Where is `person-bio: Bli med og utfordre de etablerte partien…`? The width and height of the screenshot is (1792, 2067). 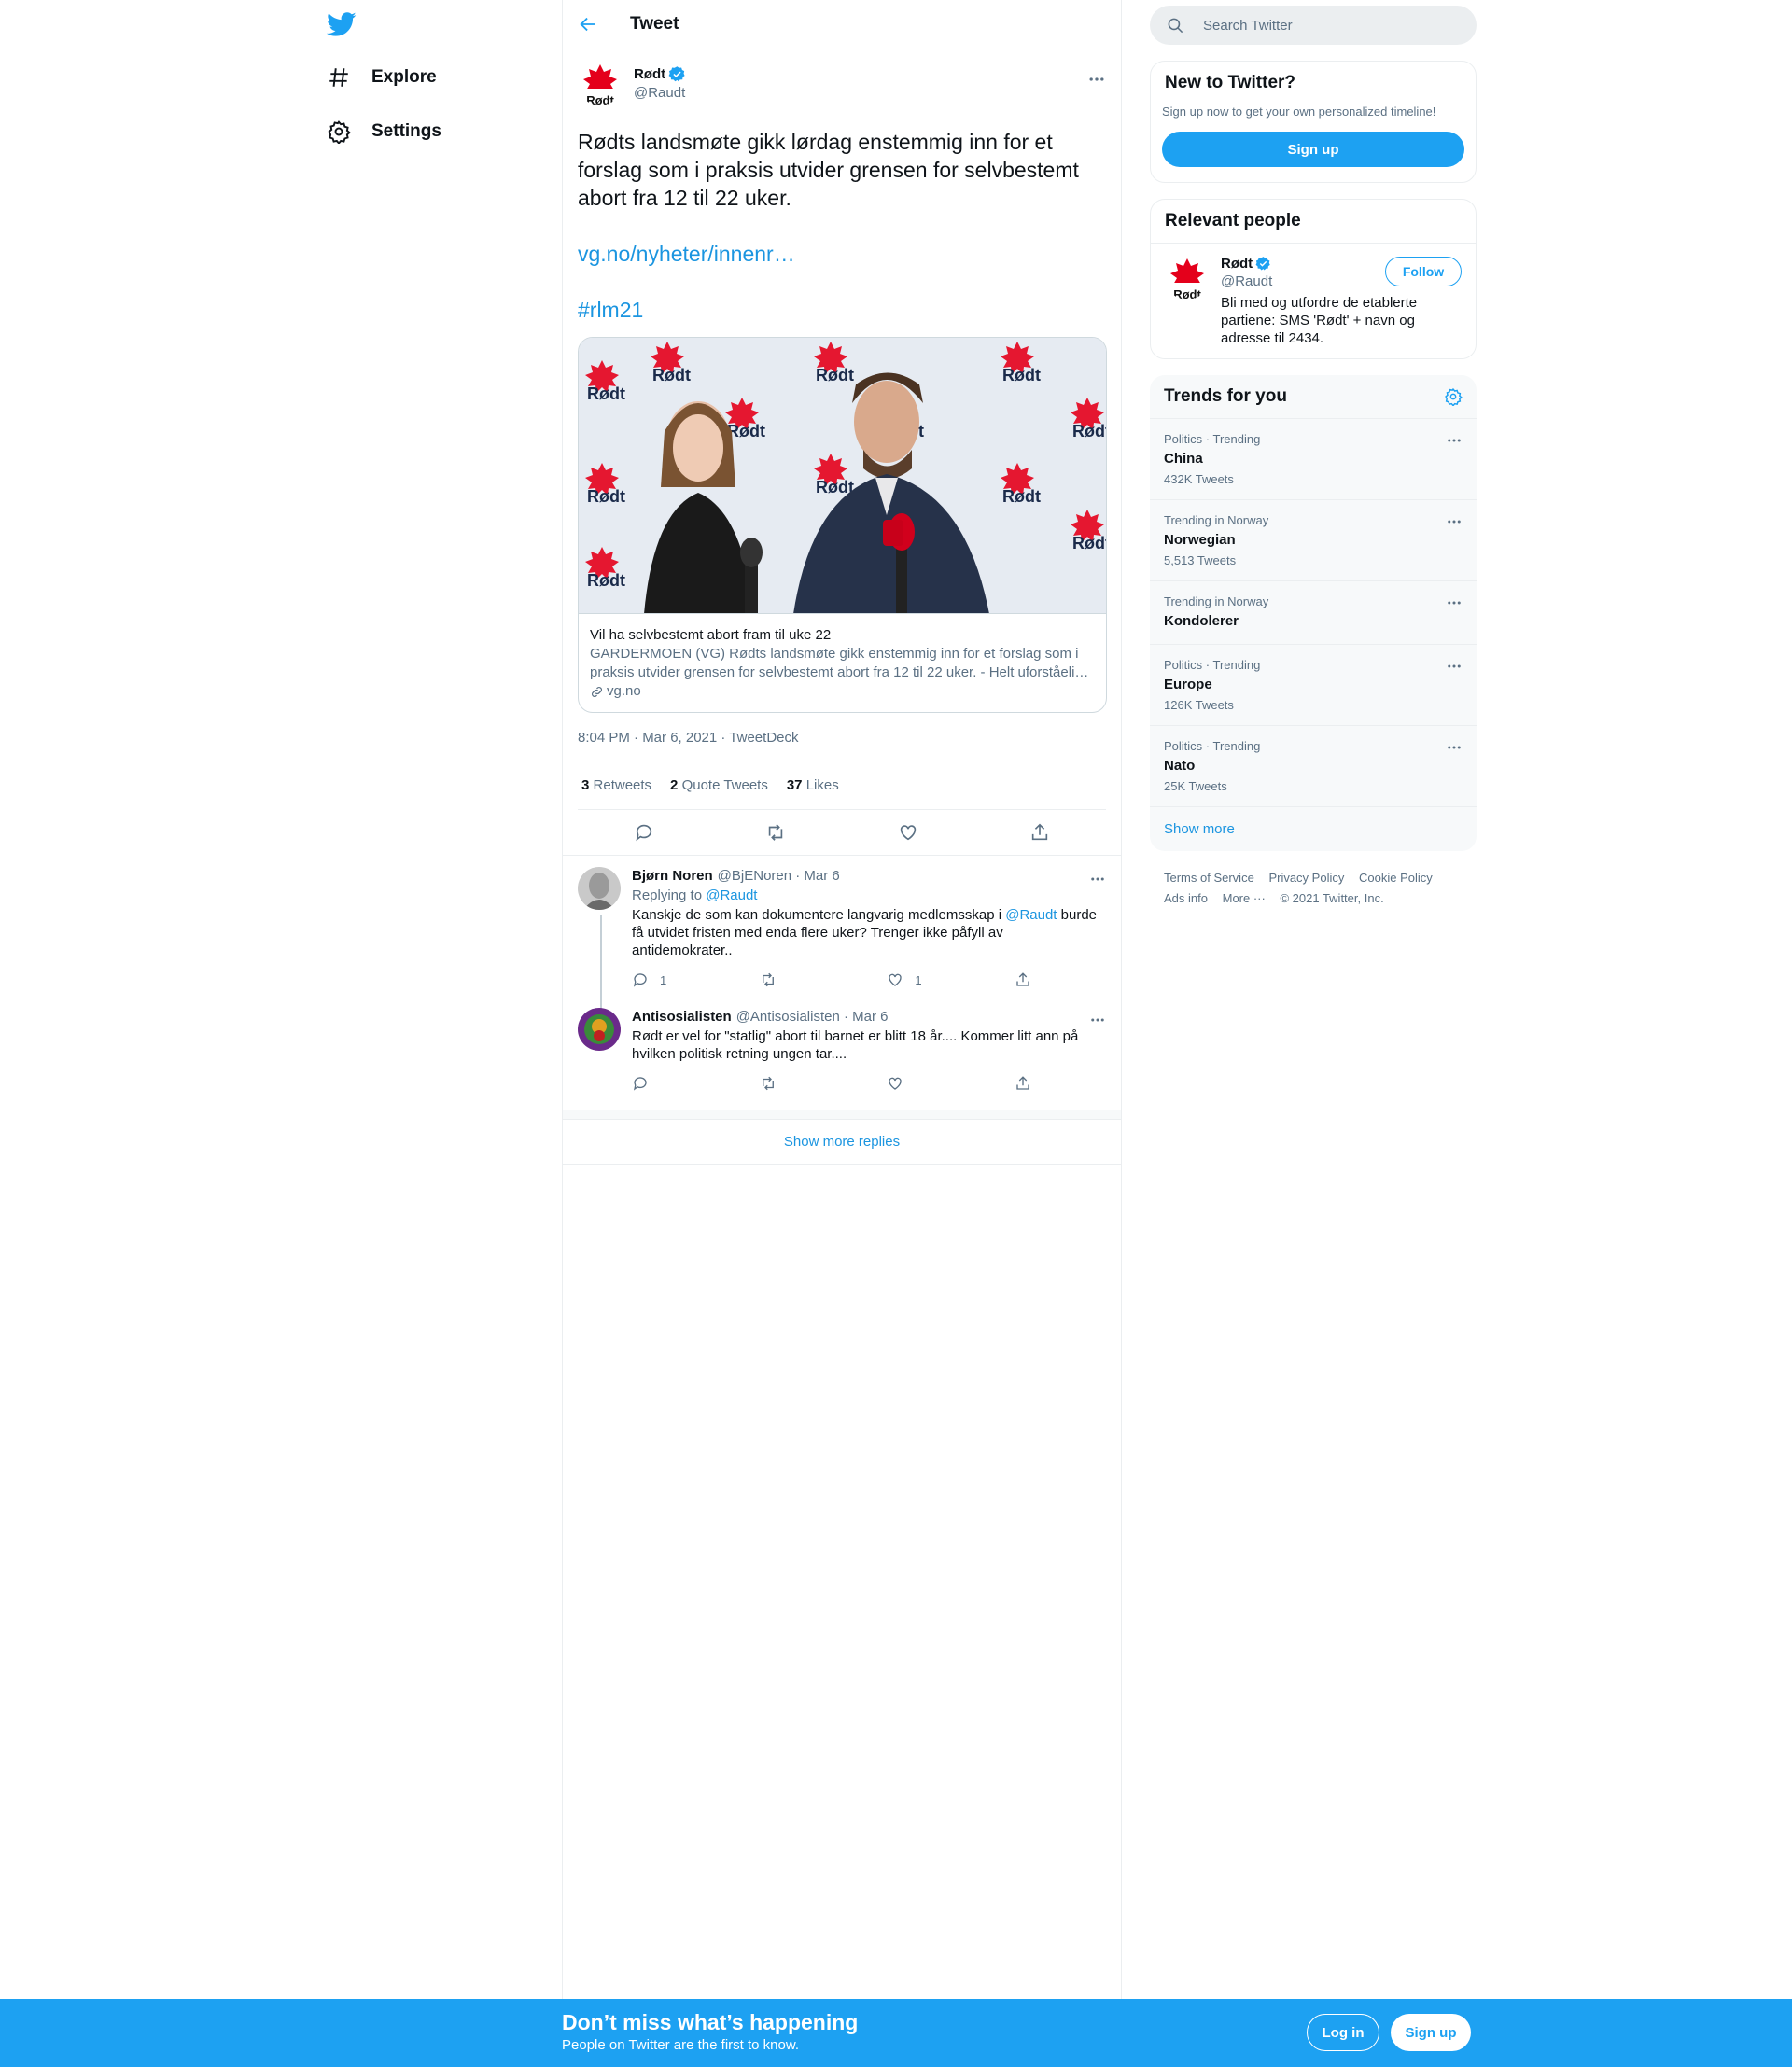 person-bio: Bli med og utfordre de etablerte partien… is located at coordinates (1319, 320).